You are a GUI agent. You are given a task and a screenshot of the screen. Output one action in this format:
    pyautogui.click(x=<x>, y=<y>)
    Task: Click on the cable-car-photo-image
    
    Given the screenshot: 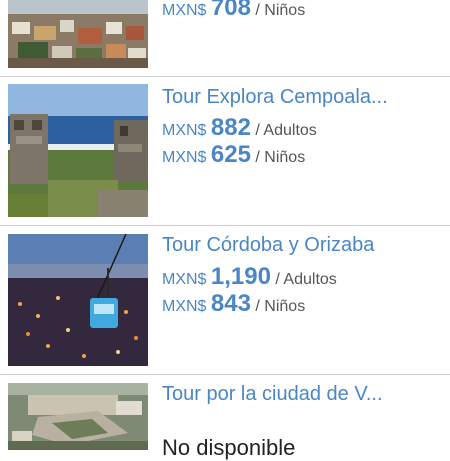 What is the action you would take?
    pyautogui.click(x=78, y=300)
    